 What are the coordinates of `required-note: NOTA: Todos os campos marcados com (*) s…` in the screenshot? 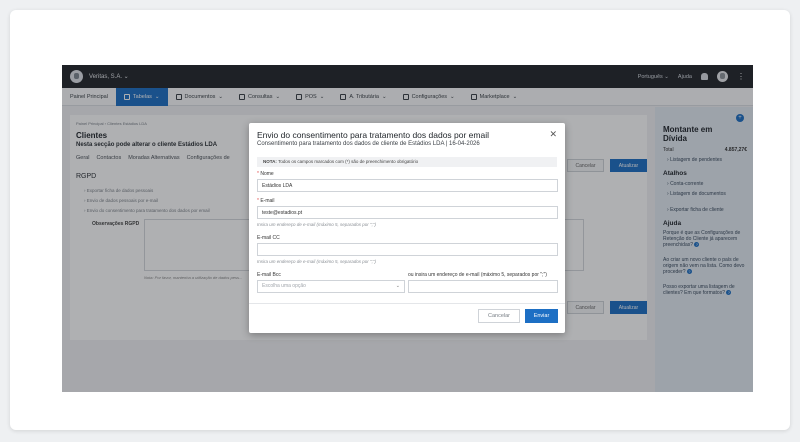 It's located at (407, 162).